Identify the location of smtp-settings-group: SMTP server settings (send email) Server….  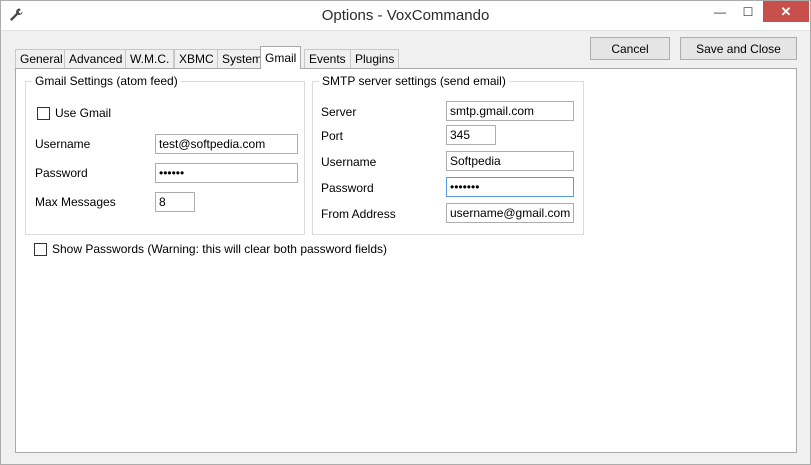
(448, 154).